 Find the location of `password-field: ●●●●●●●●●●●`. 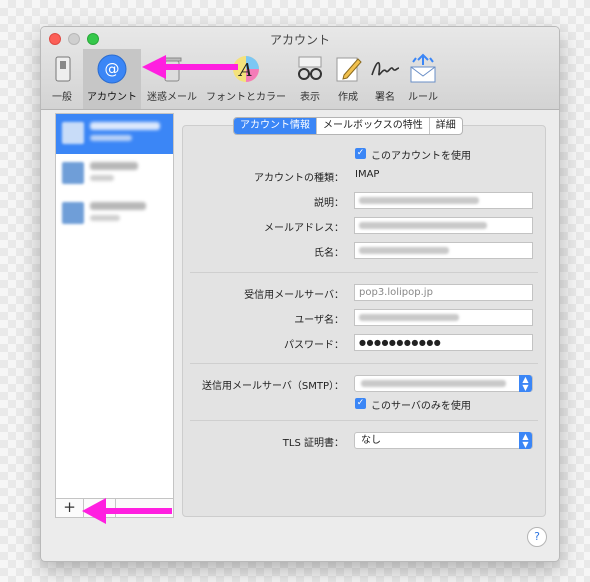

password-field: ●●●●●●●●●●● is located at coordinates (443, 342).